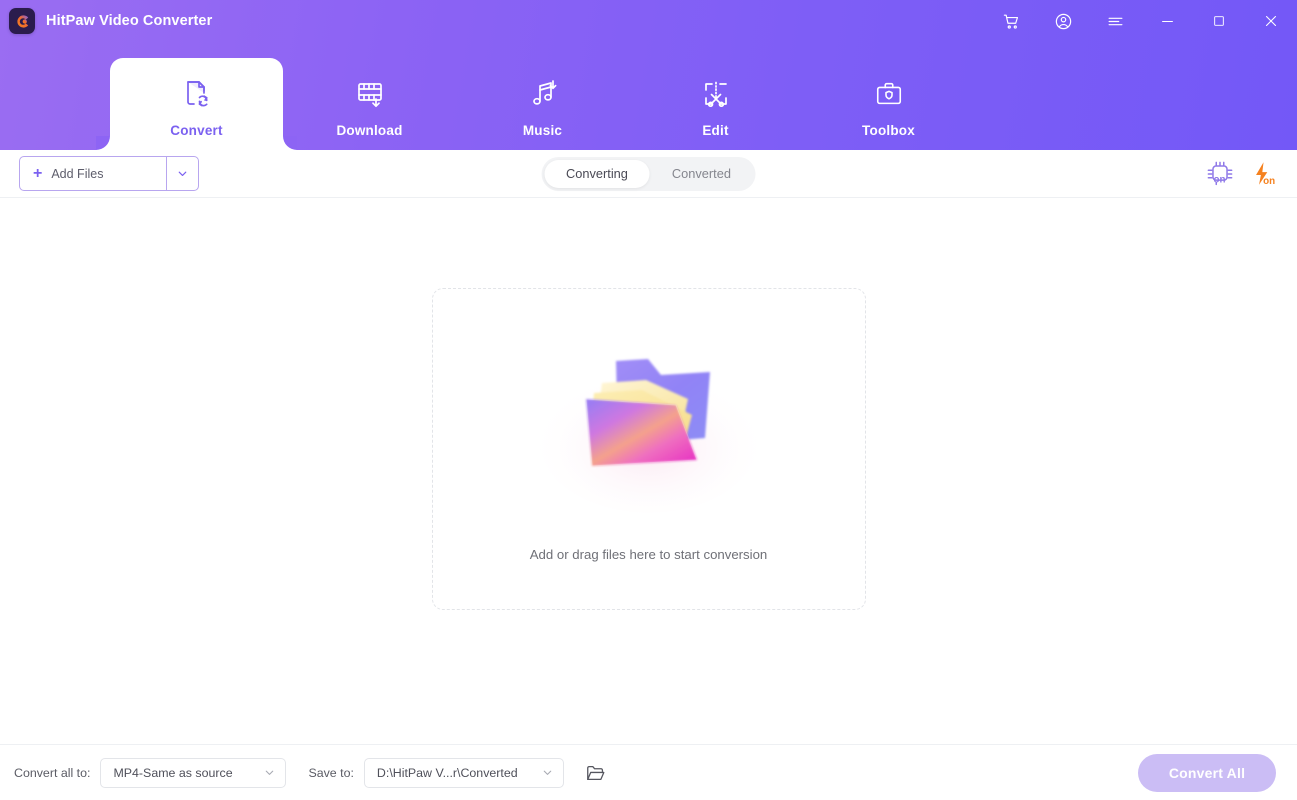 This screenshot has height=800, width=1297. Describe the element at coordinates (197, 94) in the screenshot. I see `convert-icon` at that location.